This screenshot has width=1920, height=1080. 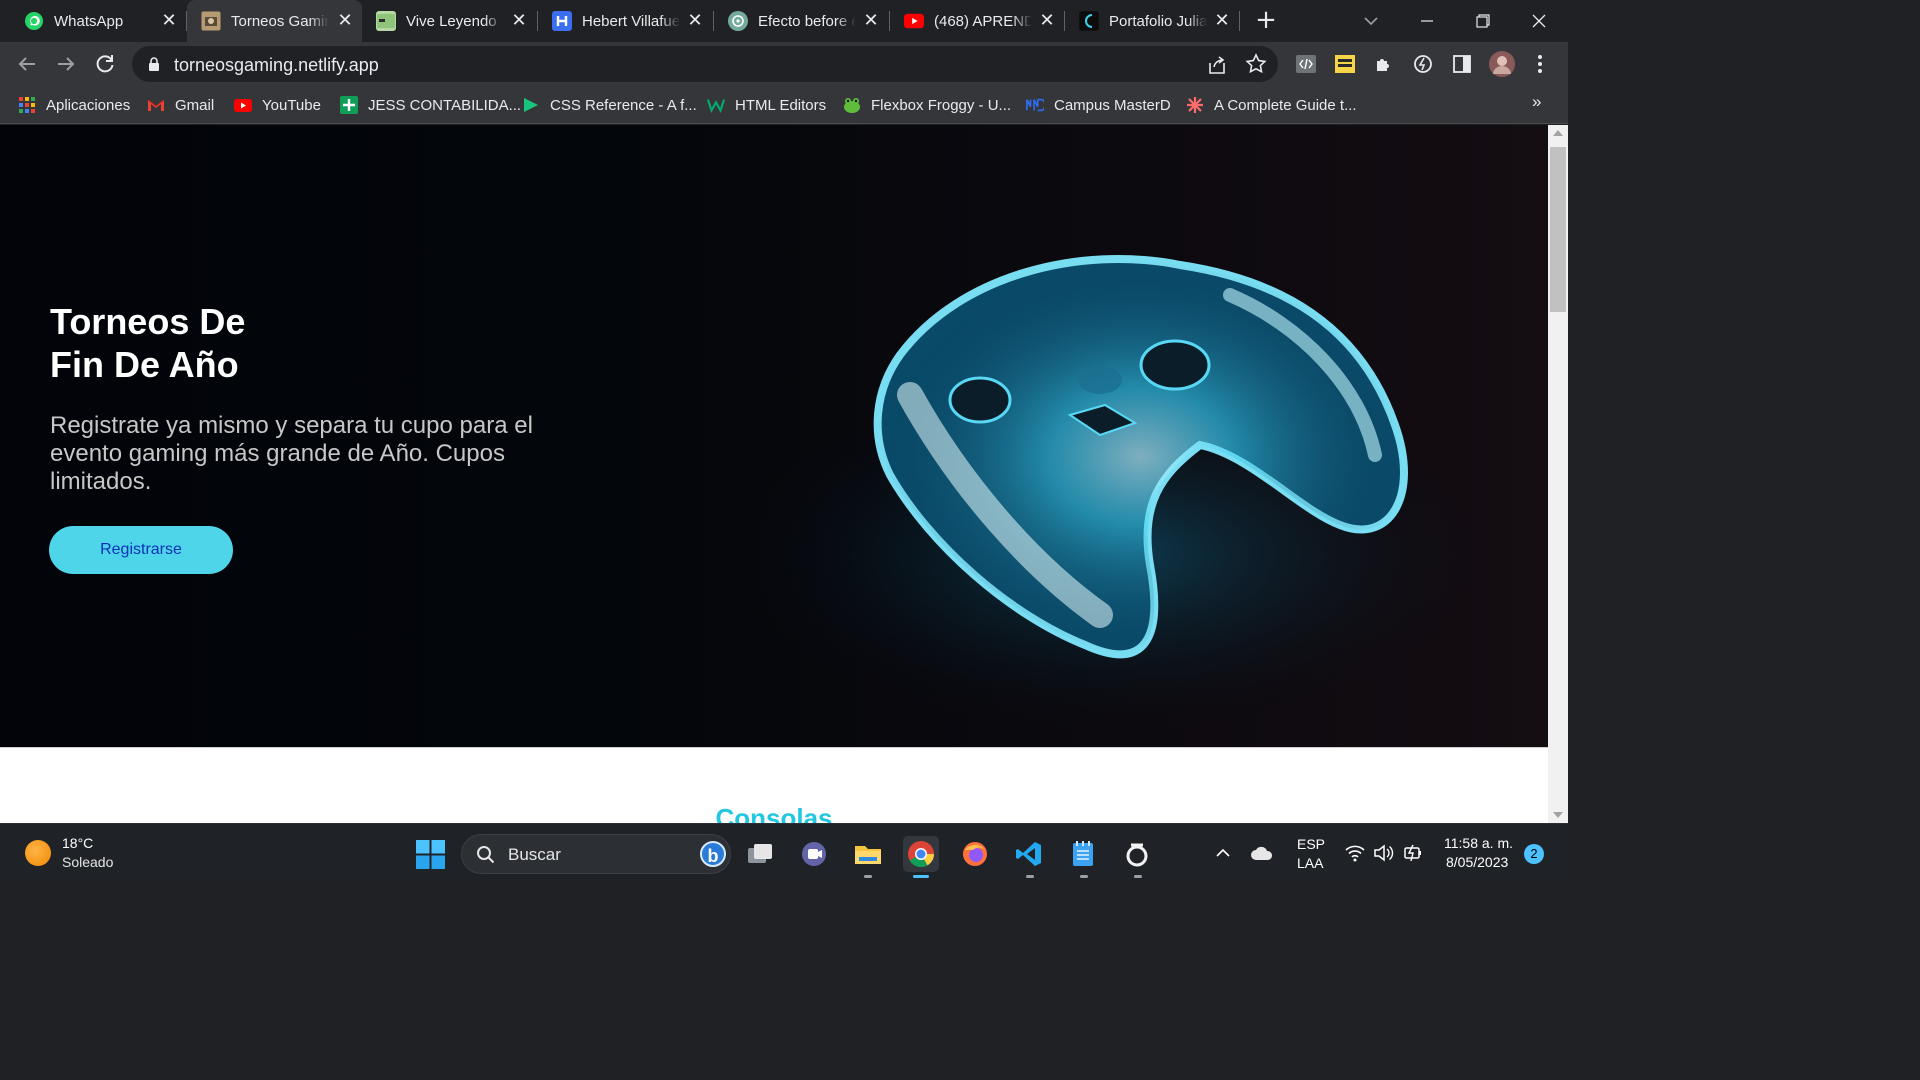 I want to click on consoles-section-title: Consolas, so click(x=774, y=813).